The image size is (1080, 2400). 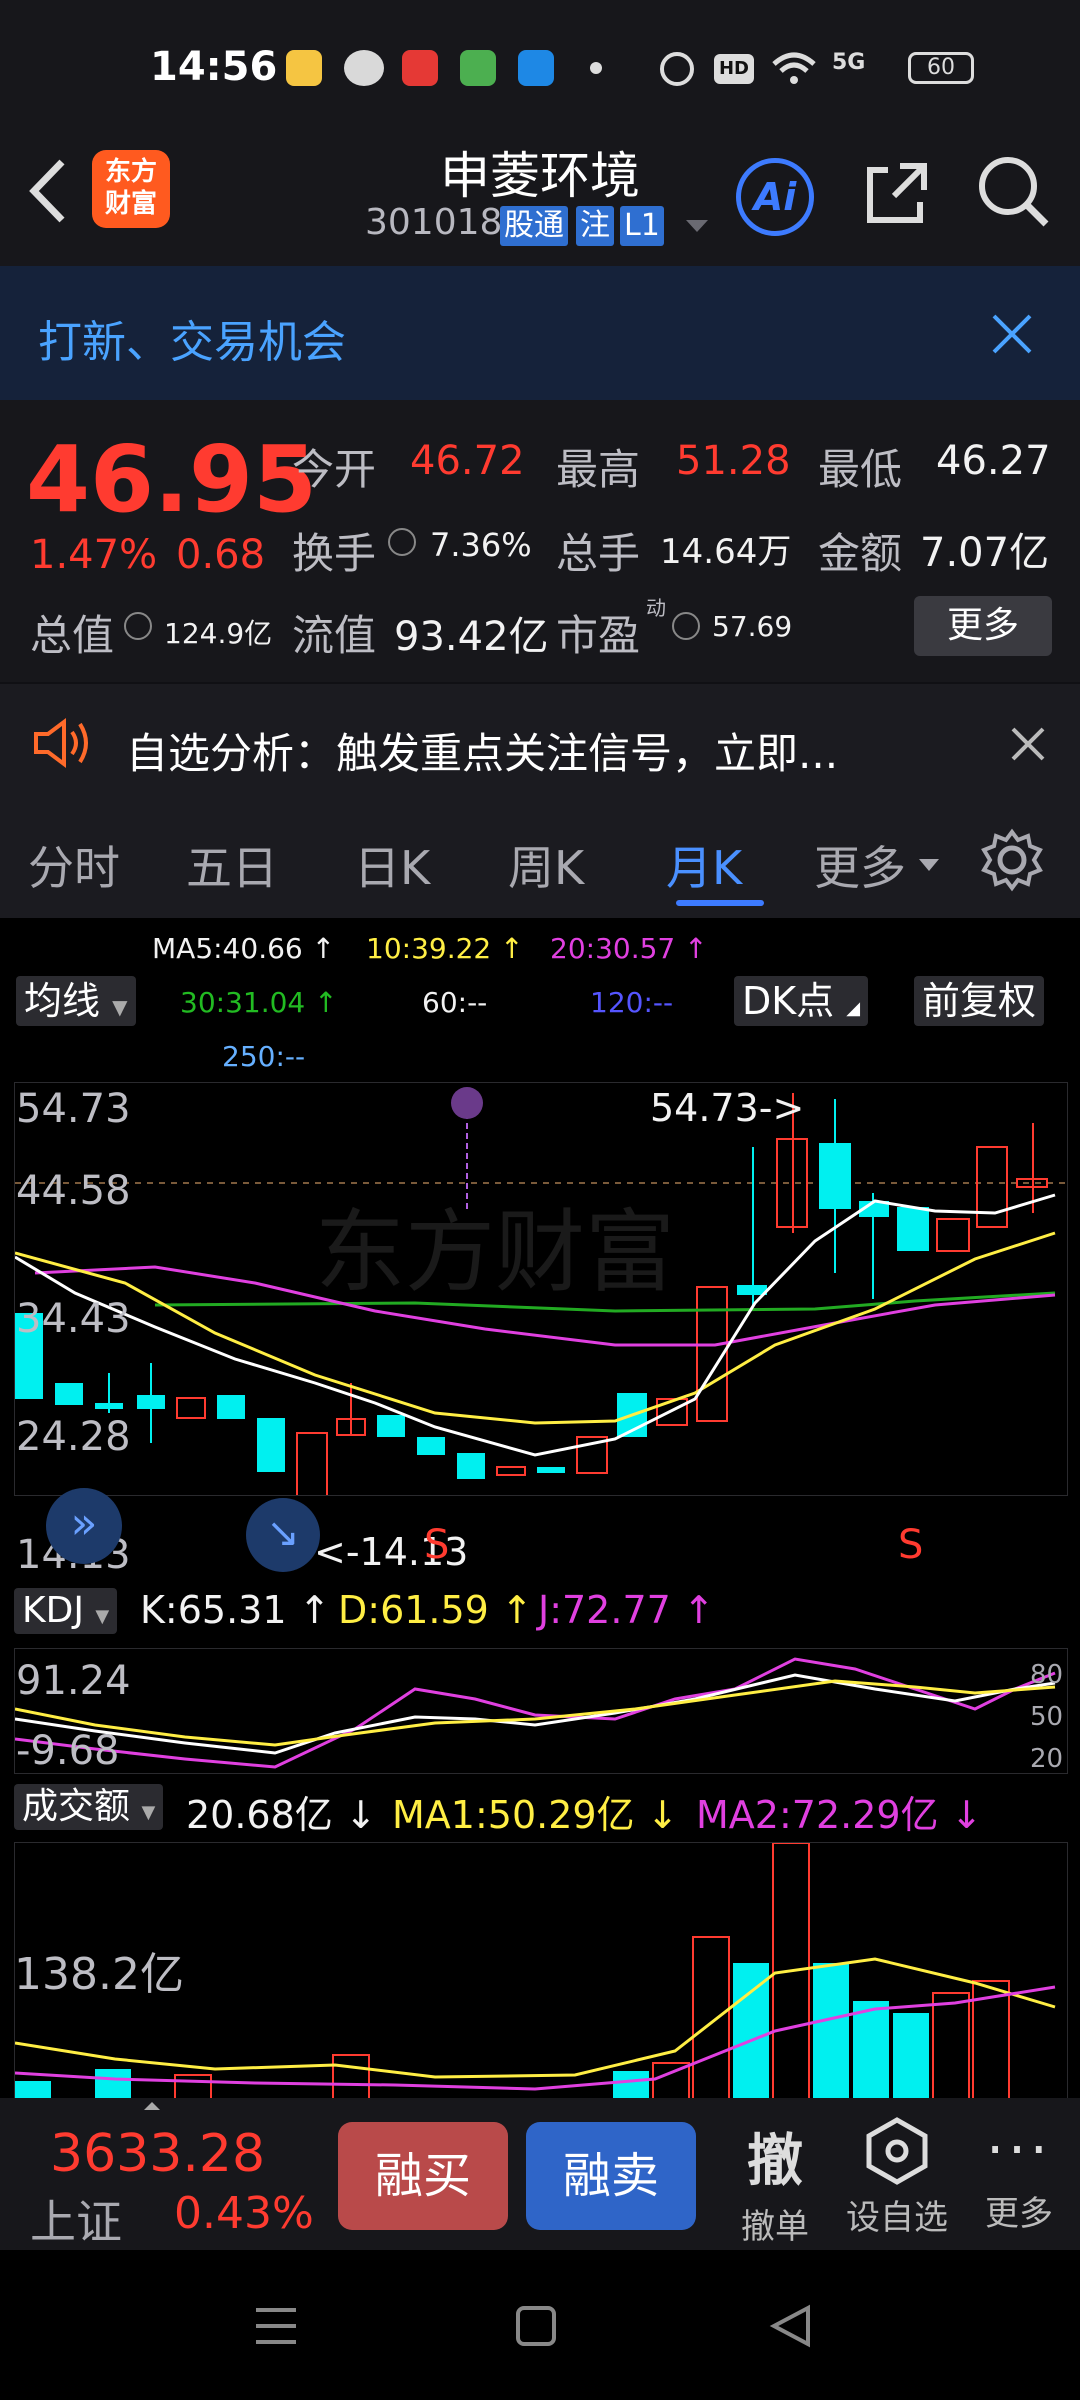 I want to click on kdj-axis-top: 91.24, so click(x=73, y=1681).